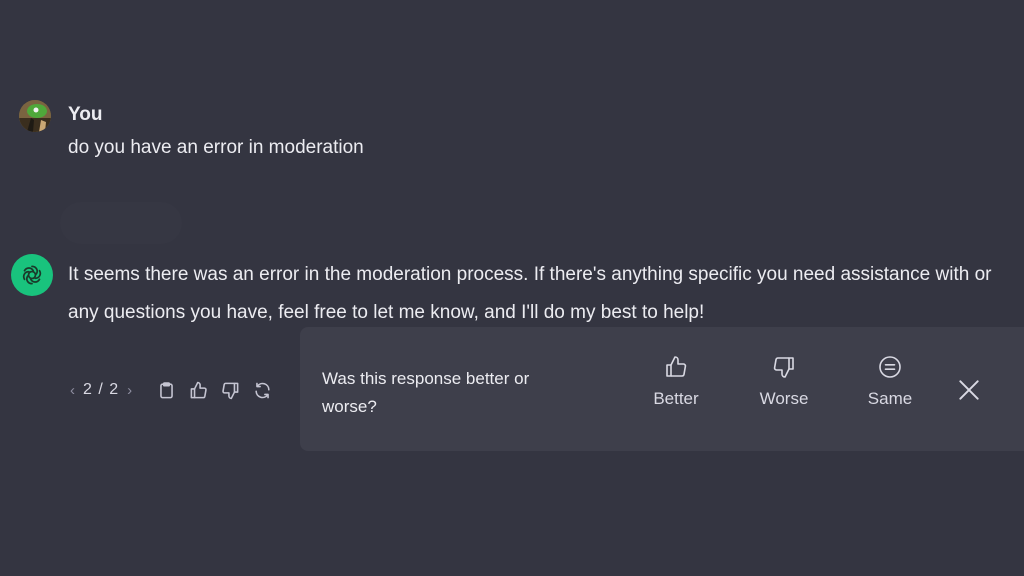  I want to click on feedback-question: Was this response better or worse?, so click(426, 392).